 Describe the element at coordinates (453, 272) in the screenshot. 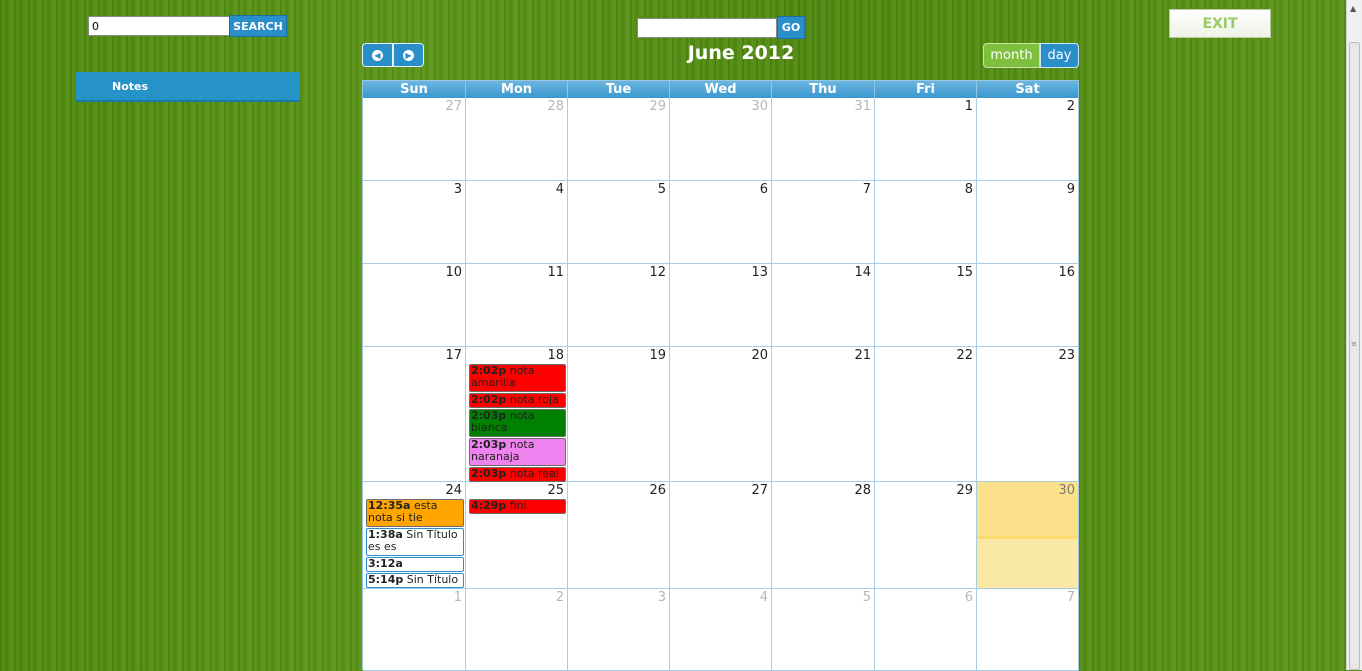

I see `day-number: 10` at that location.